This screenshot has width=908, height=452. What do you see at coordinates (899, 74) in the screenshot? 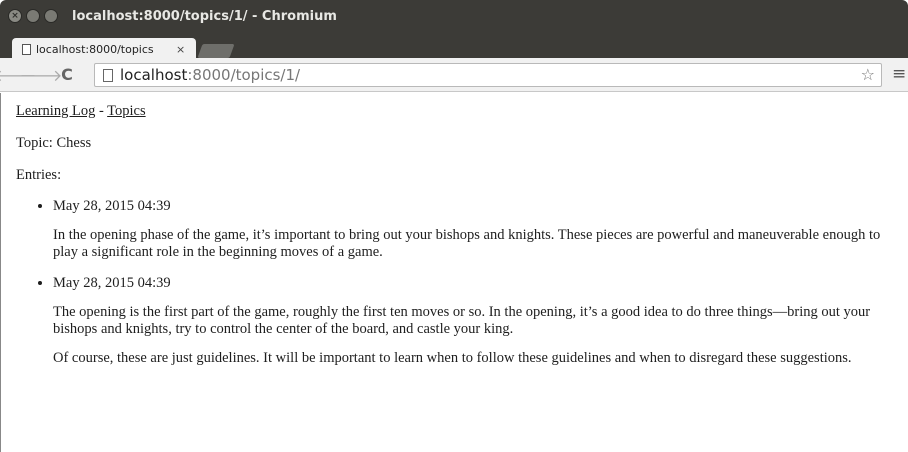
I see `menu-icon: ≡` at bounding box center [899, 74].